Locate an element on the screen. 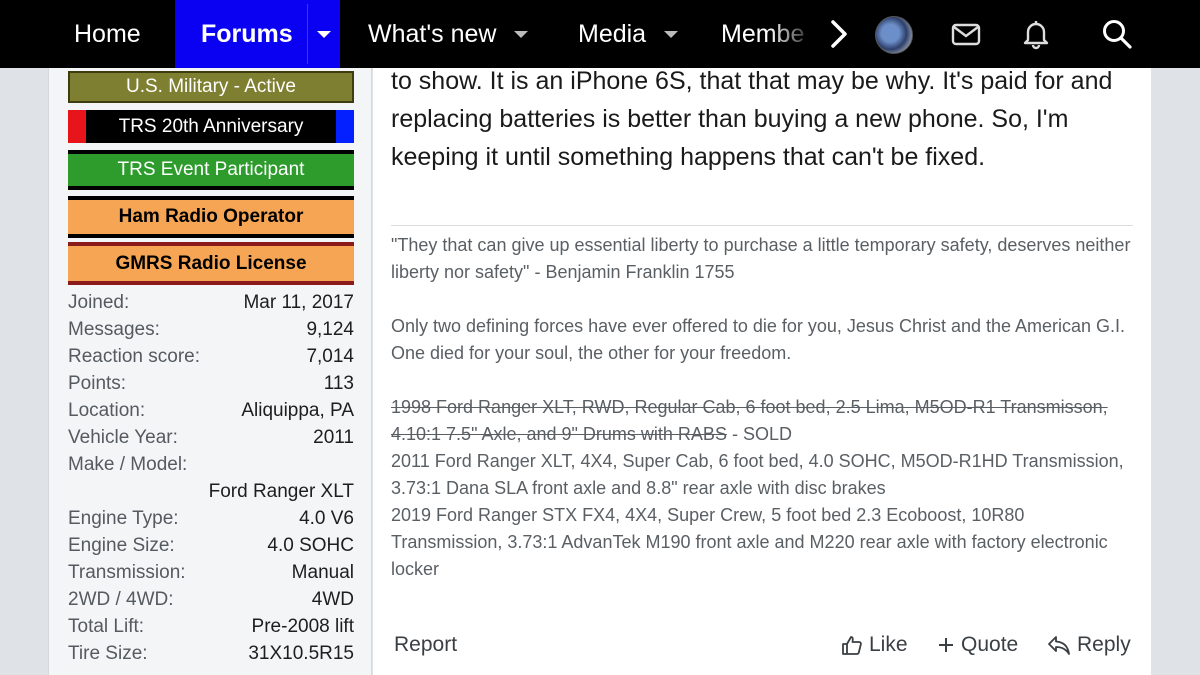 The image size is (1200, 675). banner-20th-label: TRS 20th Anniversary is located at coordinates (211, 126).